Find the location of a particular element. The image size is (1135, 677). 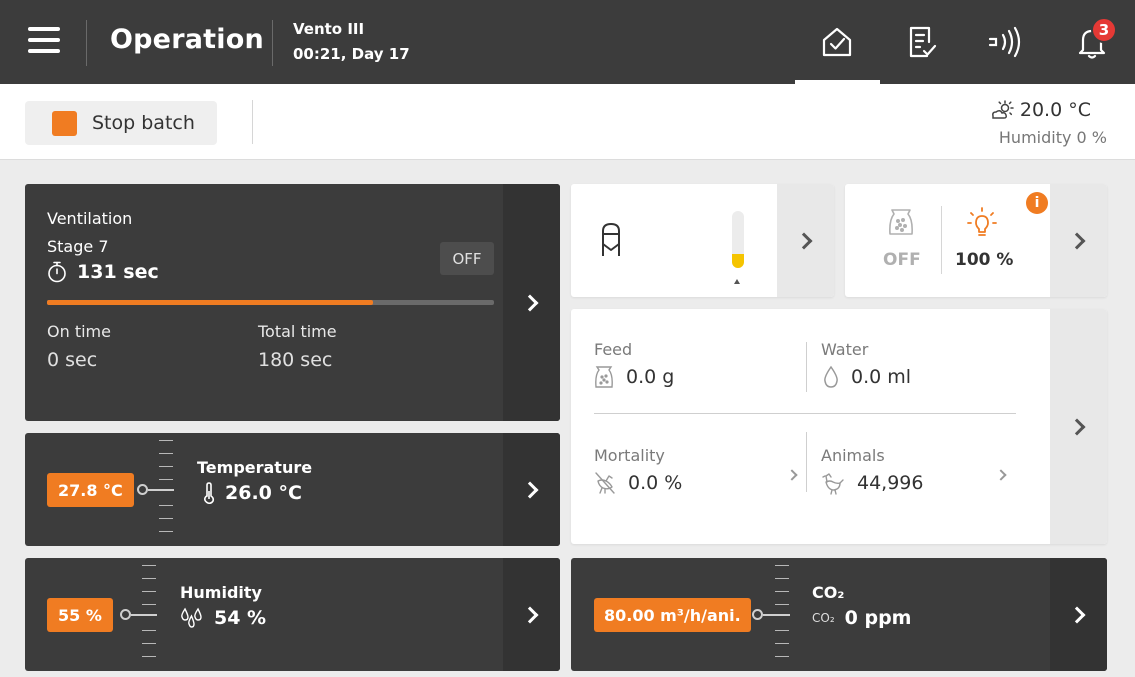

stop-batch-label: Stop batch is located at coordinates (143, 123).